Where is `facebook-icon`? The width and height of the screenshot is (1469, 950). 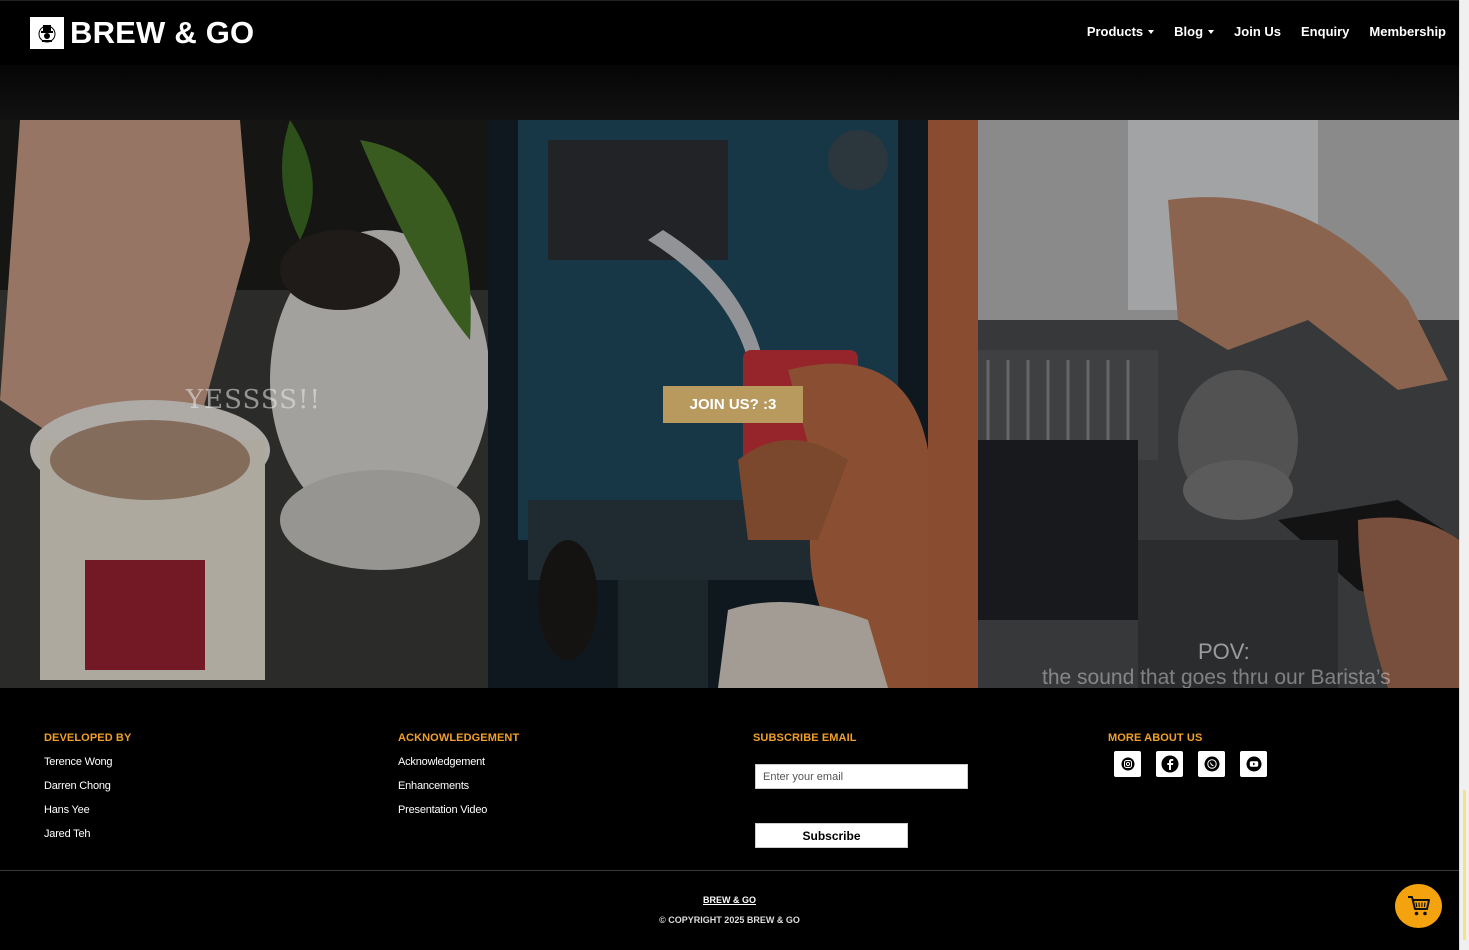
facebook-icon is located at coordinates (1169, 764).